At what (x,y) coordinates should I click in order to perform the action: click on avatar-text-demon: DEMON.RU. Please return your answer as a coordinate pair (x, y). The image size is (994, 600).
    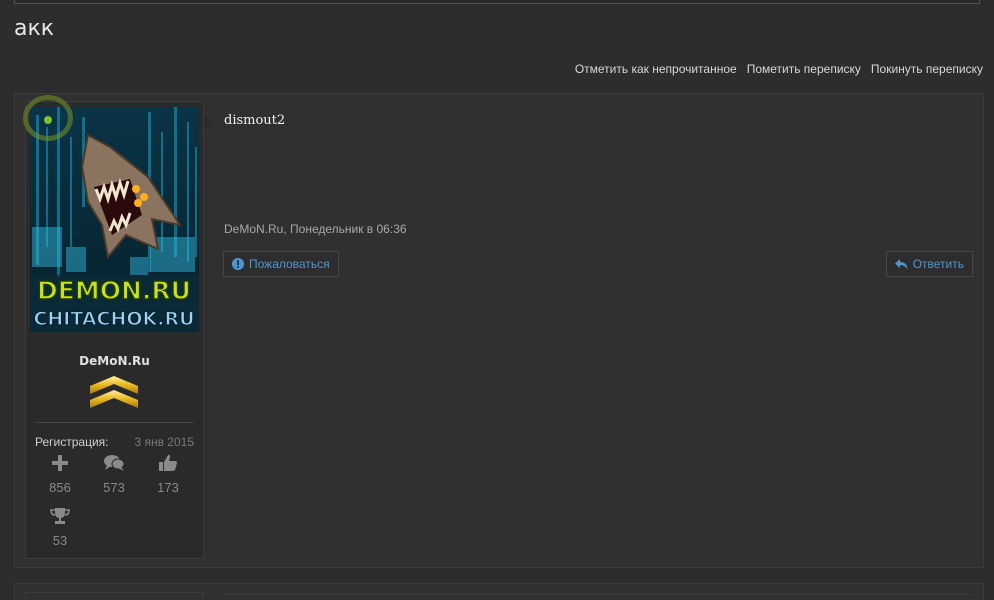
    Looking at the image, I should click on (114, 290).